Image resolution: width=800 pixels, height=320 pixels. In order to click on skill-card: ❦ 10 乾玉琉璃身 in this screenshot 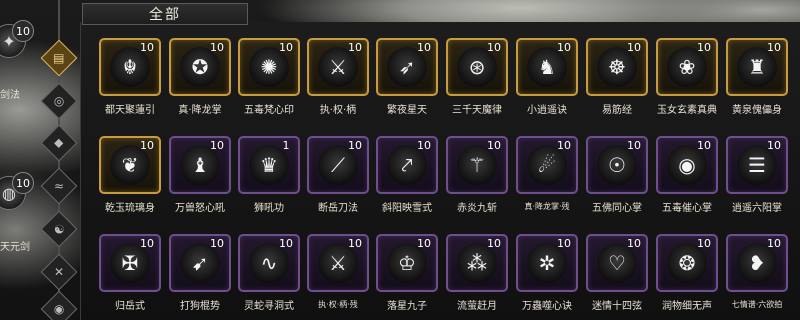, I will do `click(130, 177)`.